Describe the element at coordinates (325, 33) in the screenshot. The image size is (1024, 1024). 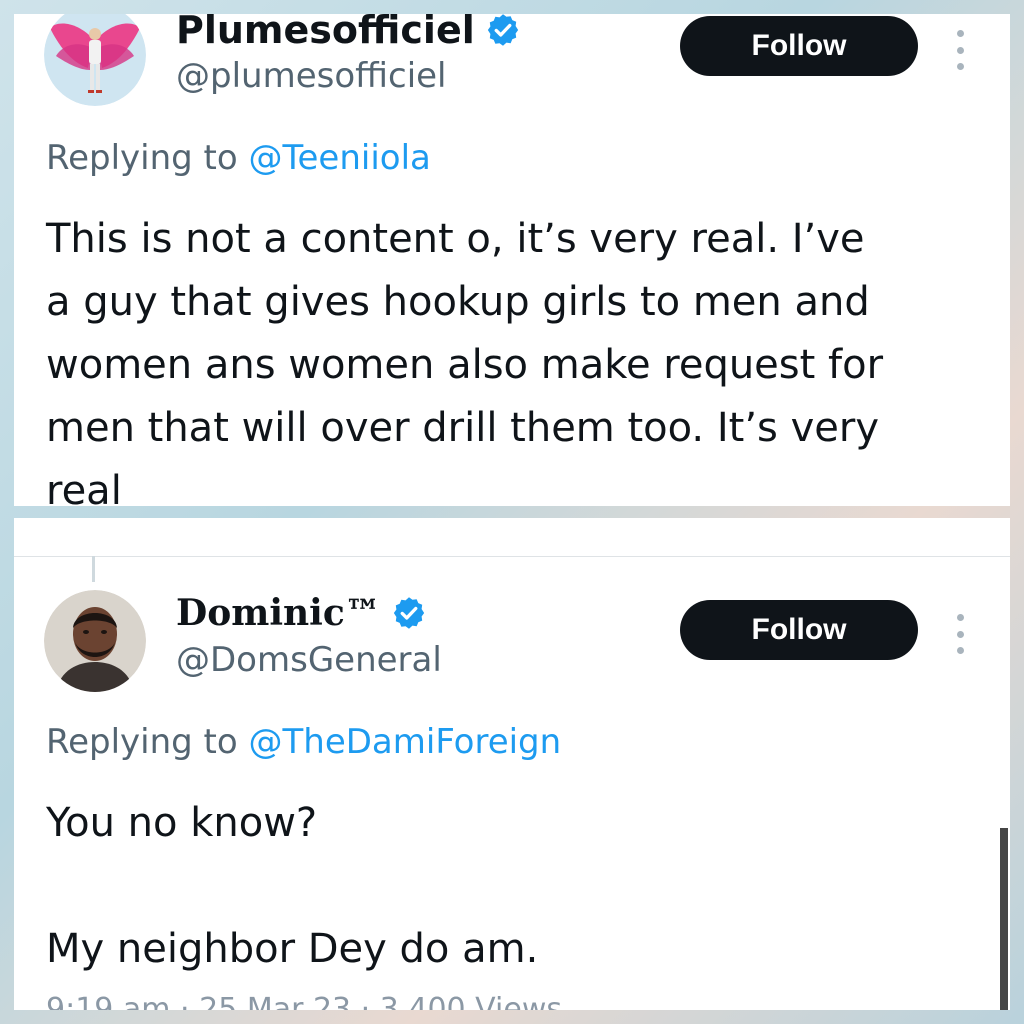
I see `display-name: Plumesofficiel` at that location.